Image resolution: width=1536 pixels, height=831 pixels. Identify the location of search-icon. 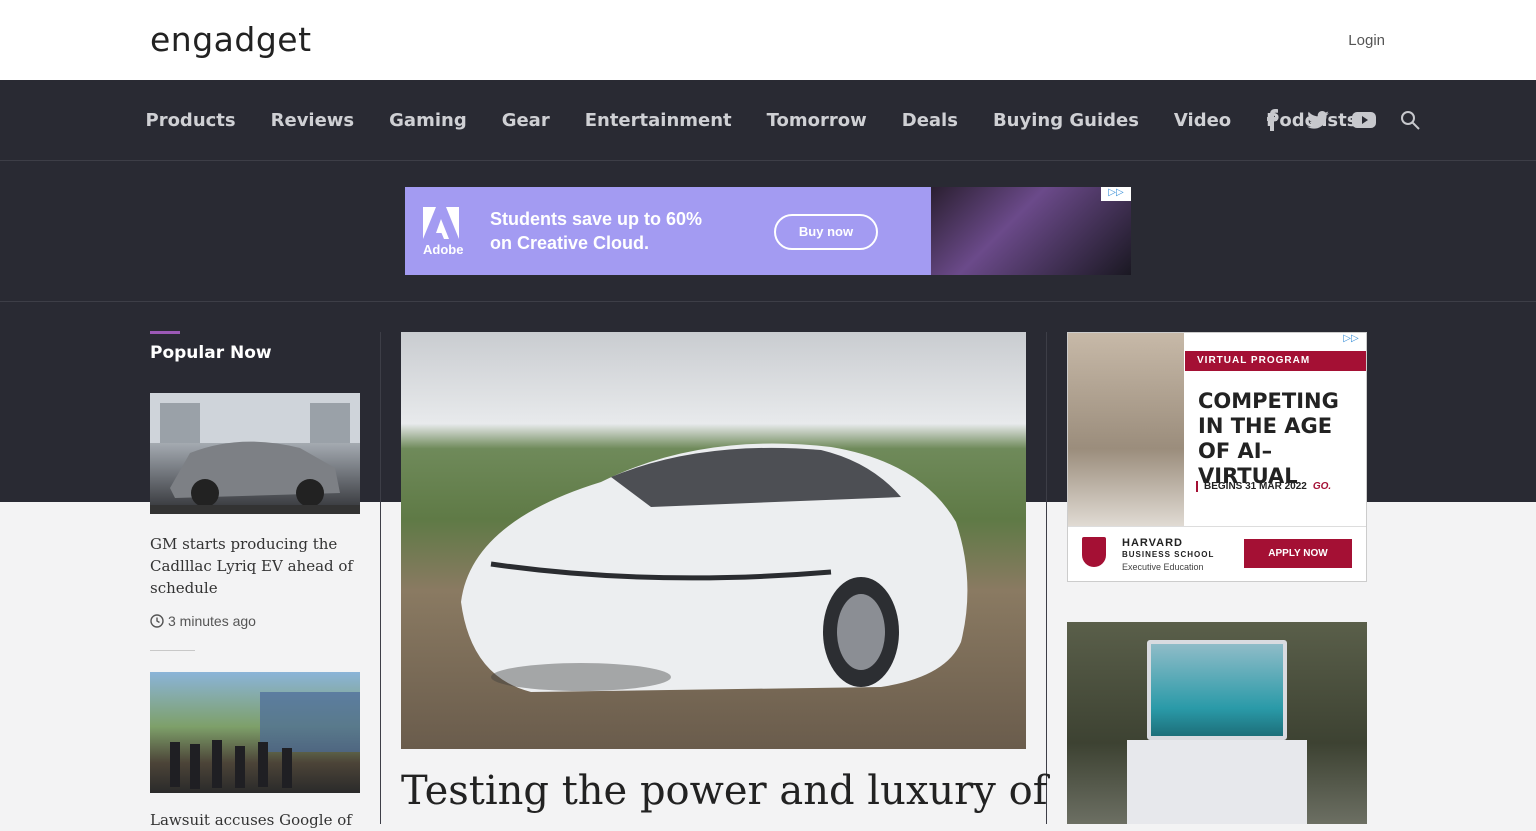
(1410, 120).